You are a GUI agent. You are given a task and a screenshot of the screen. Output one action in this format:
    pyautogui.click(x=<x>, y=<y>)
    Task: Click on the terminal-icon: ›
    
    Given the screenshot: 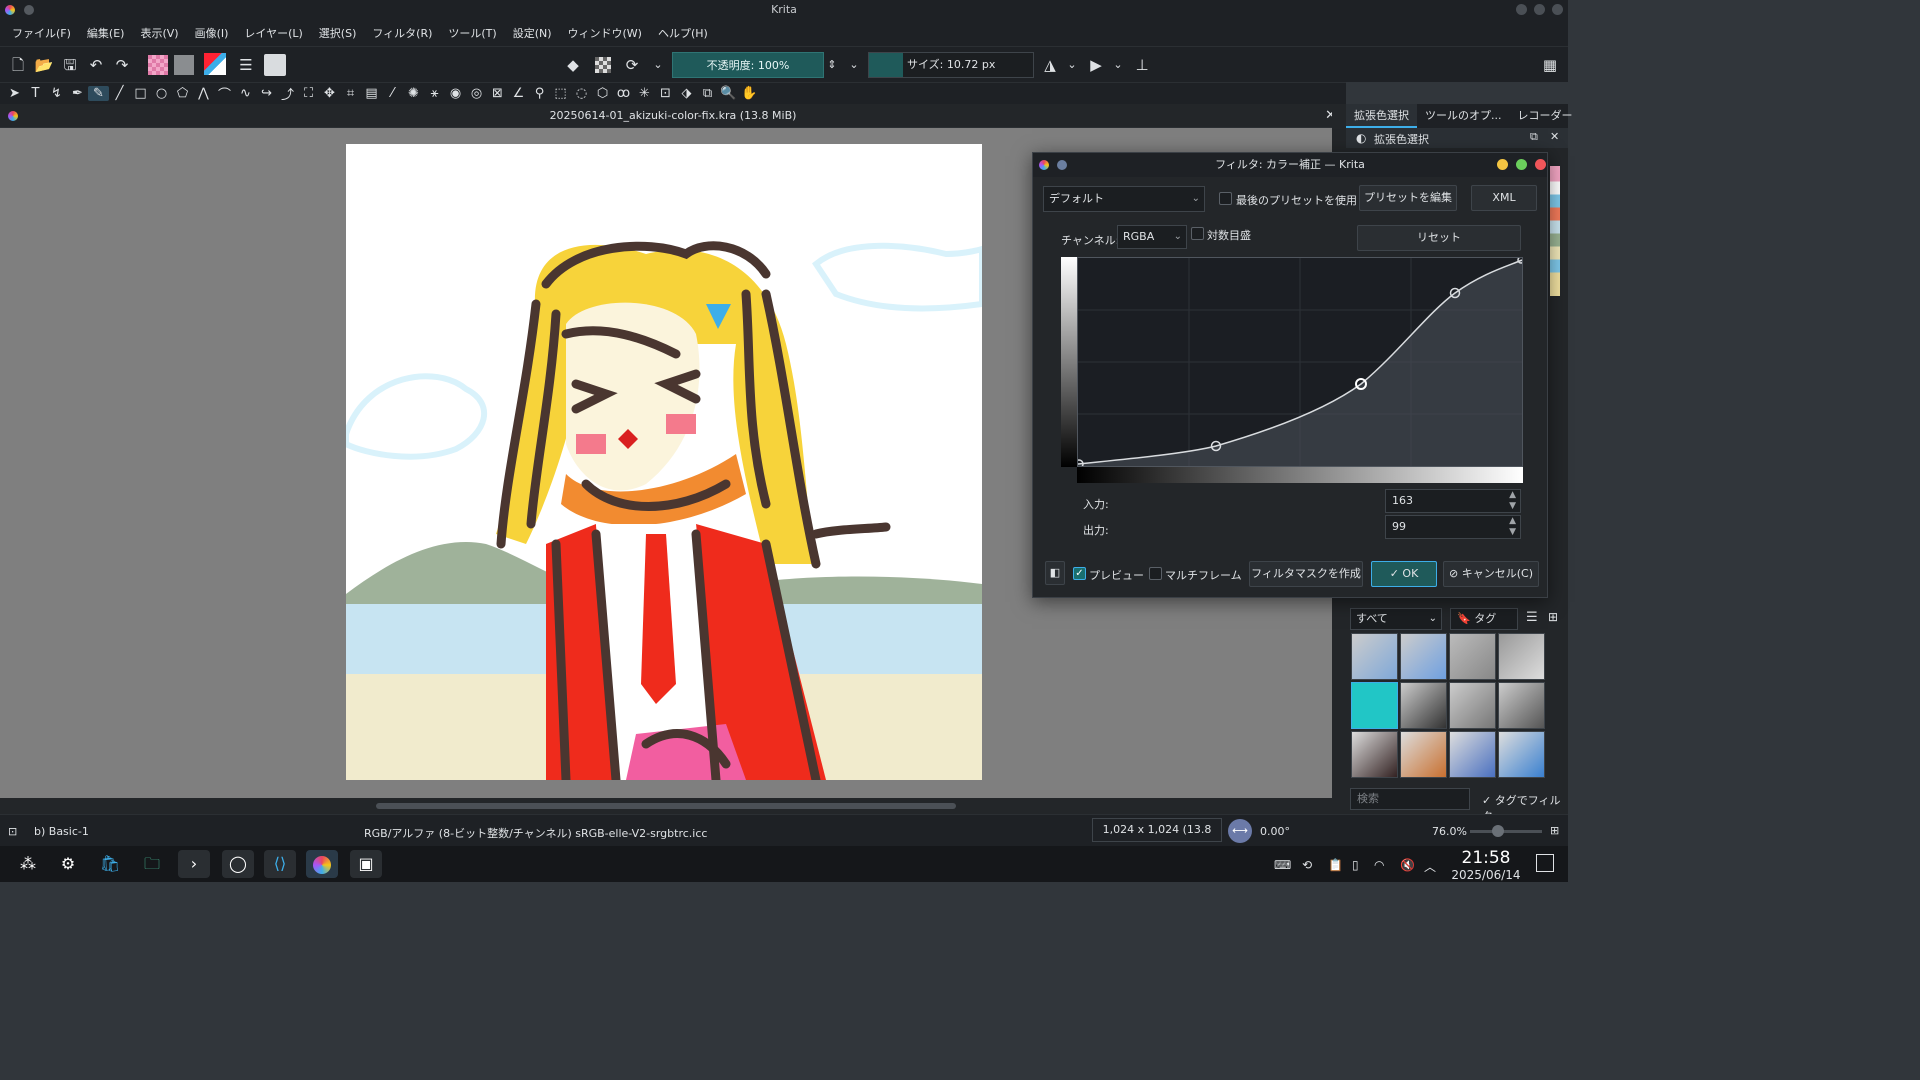 What is the action you would take?
    pyautogui.click(x=194, y=864)
    